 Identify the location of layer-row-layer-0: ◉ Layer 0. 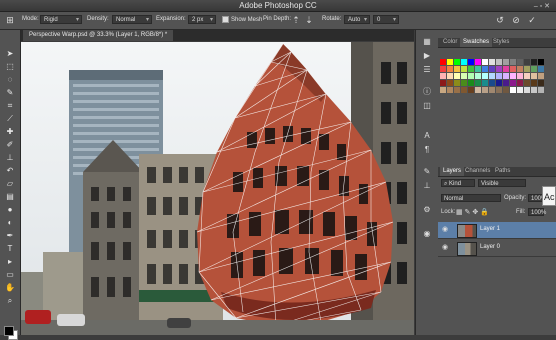
(497, 248).